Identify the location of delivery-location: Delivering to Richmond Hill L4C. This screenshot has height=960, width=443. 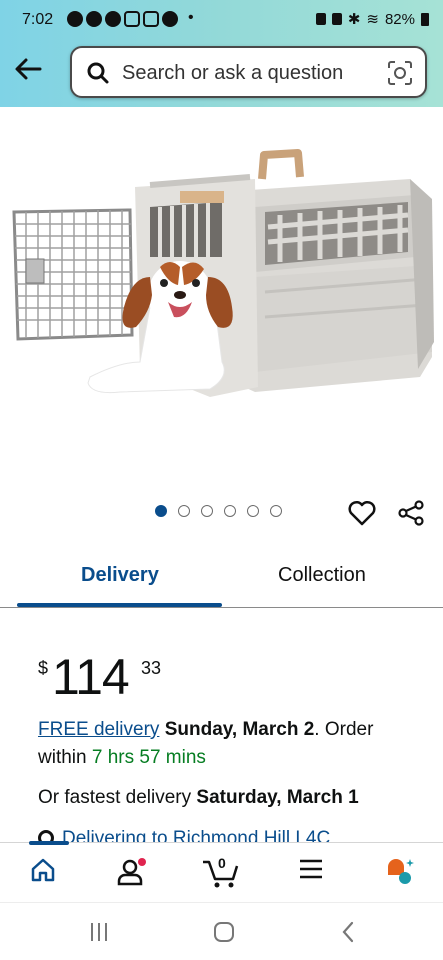
(240, 835).